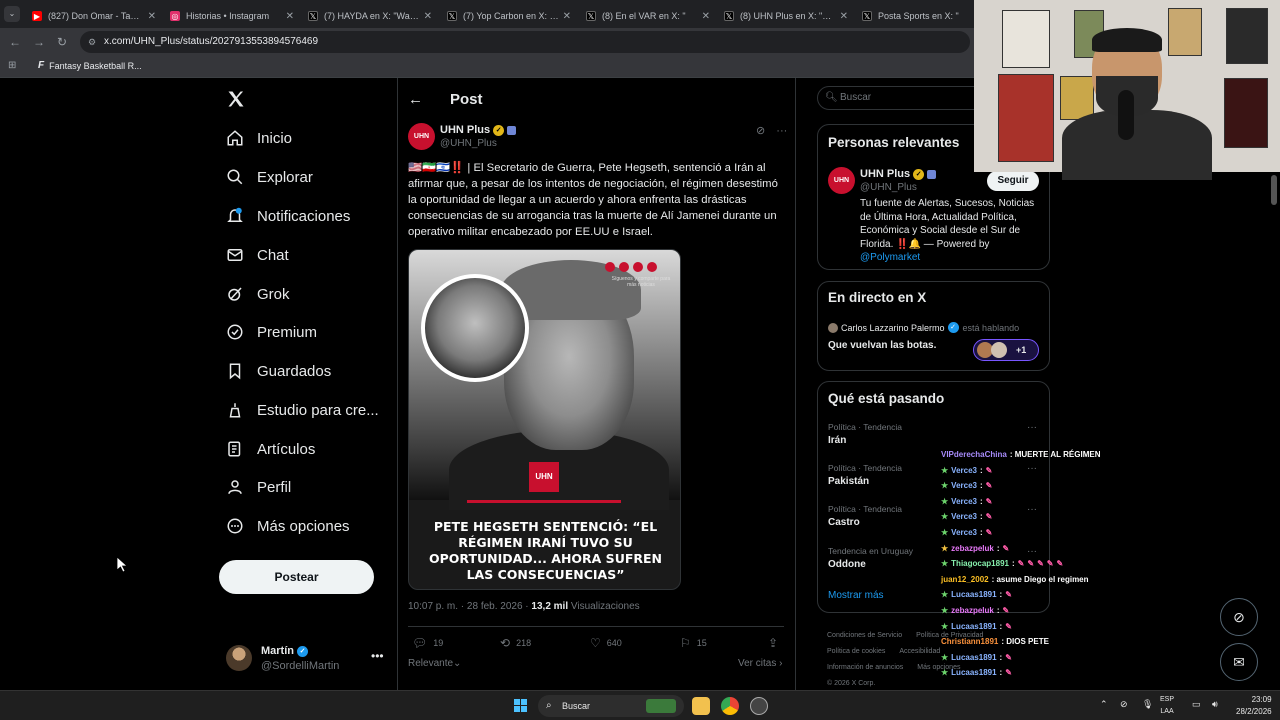 The height and width of the screenshot is (720, 1280). What do you see at coordinates (1167, 706) in the screenshot?
I see `language-indicator: ESP LAA` at bounding box center [1167, 706].